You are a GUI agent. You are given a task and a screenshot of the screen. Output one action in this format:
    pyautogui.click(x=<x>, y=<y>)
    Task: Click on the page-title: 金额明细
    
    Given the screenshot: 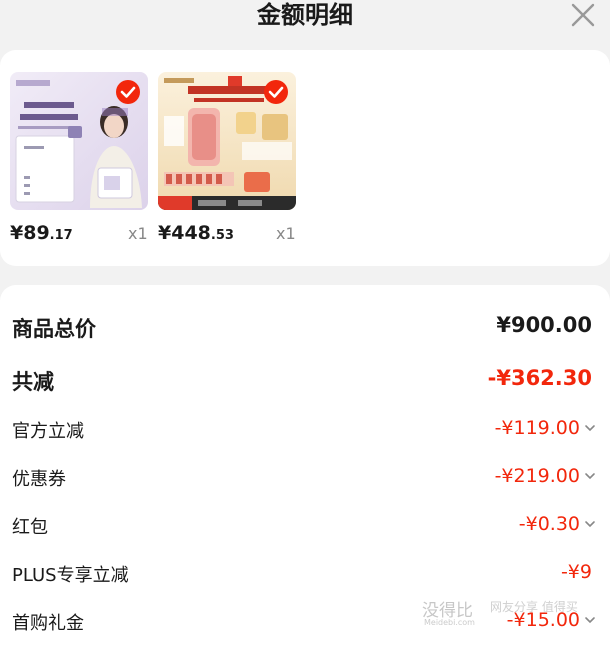 What is the action you would take?
    pyautogui.click(x=305, y=15)
    